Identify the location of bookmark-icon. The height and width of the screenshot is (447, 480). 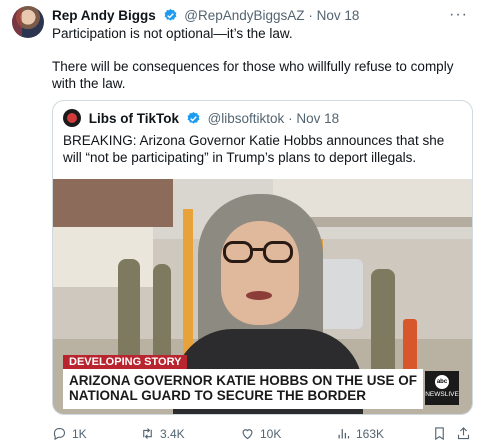
(439, 434).